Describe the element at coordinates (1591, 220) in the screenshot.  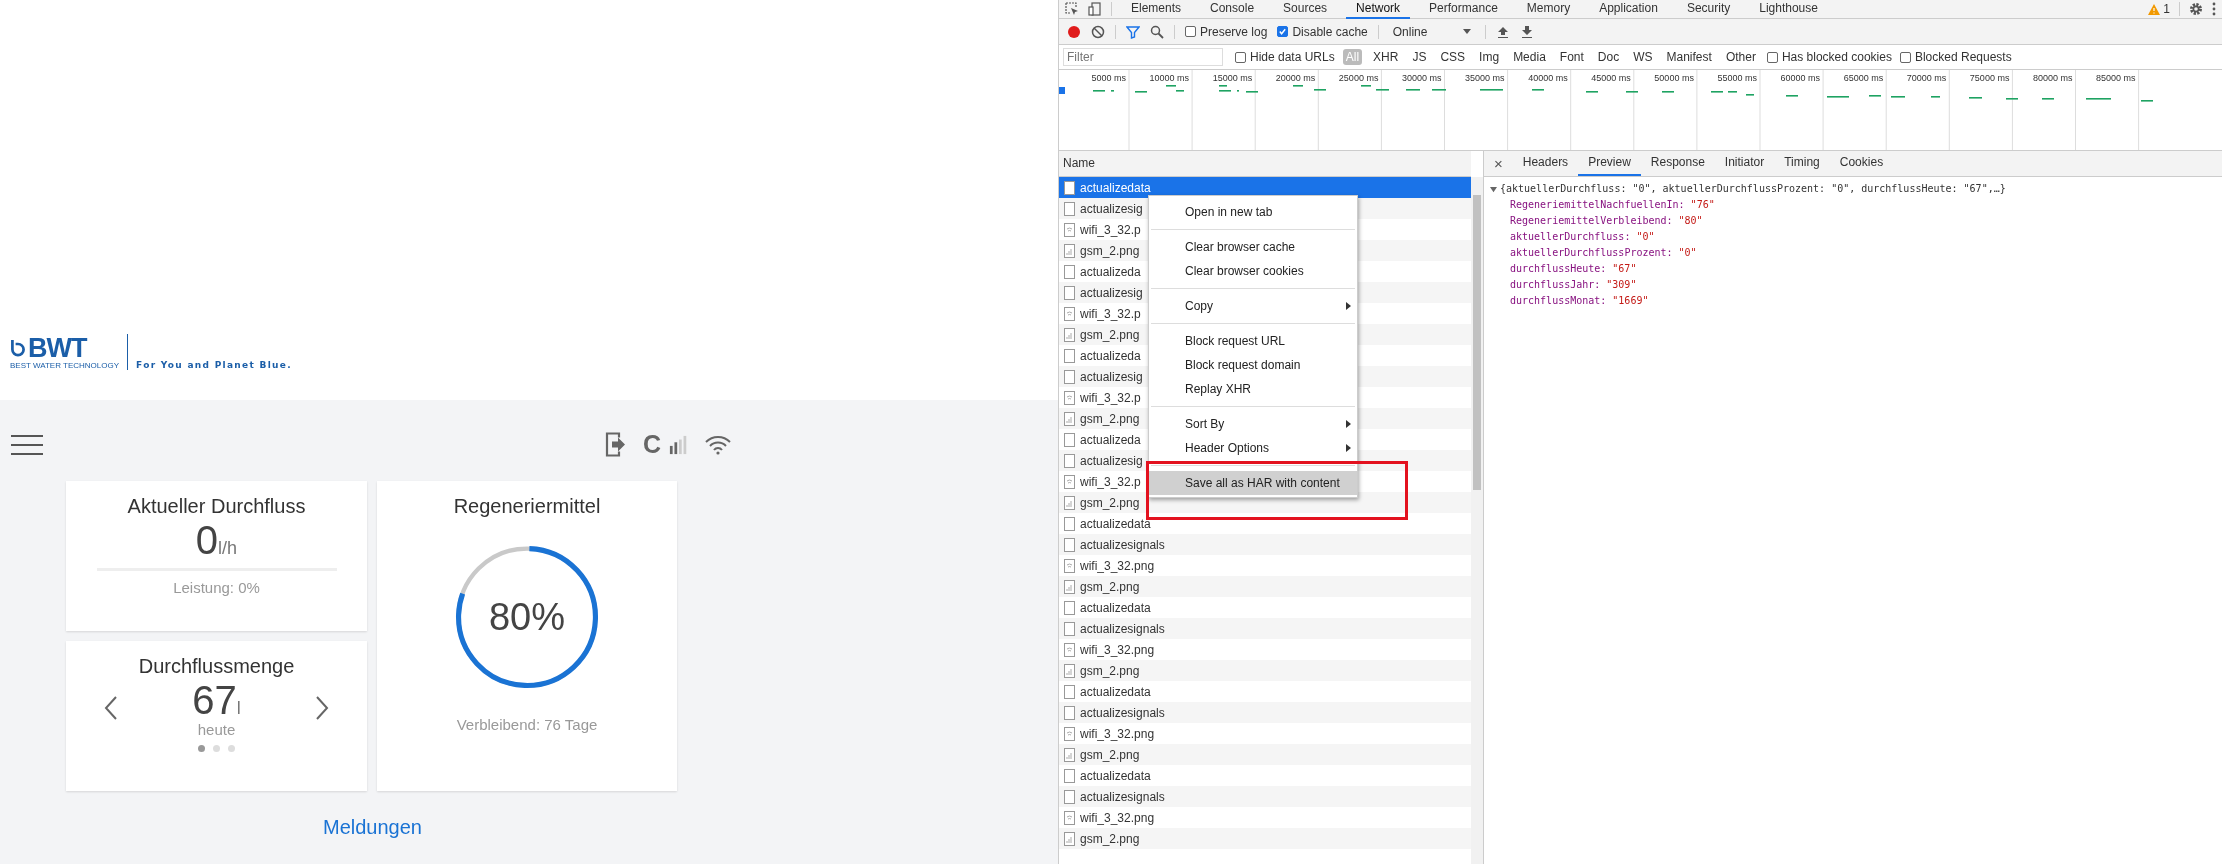
I see `property-key: RegeneriemittelVerbleibend:` at that location.